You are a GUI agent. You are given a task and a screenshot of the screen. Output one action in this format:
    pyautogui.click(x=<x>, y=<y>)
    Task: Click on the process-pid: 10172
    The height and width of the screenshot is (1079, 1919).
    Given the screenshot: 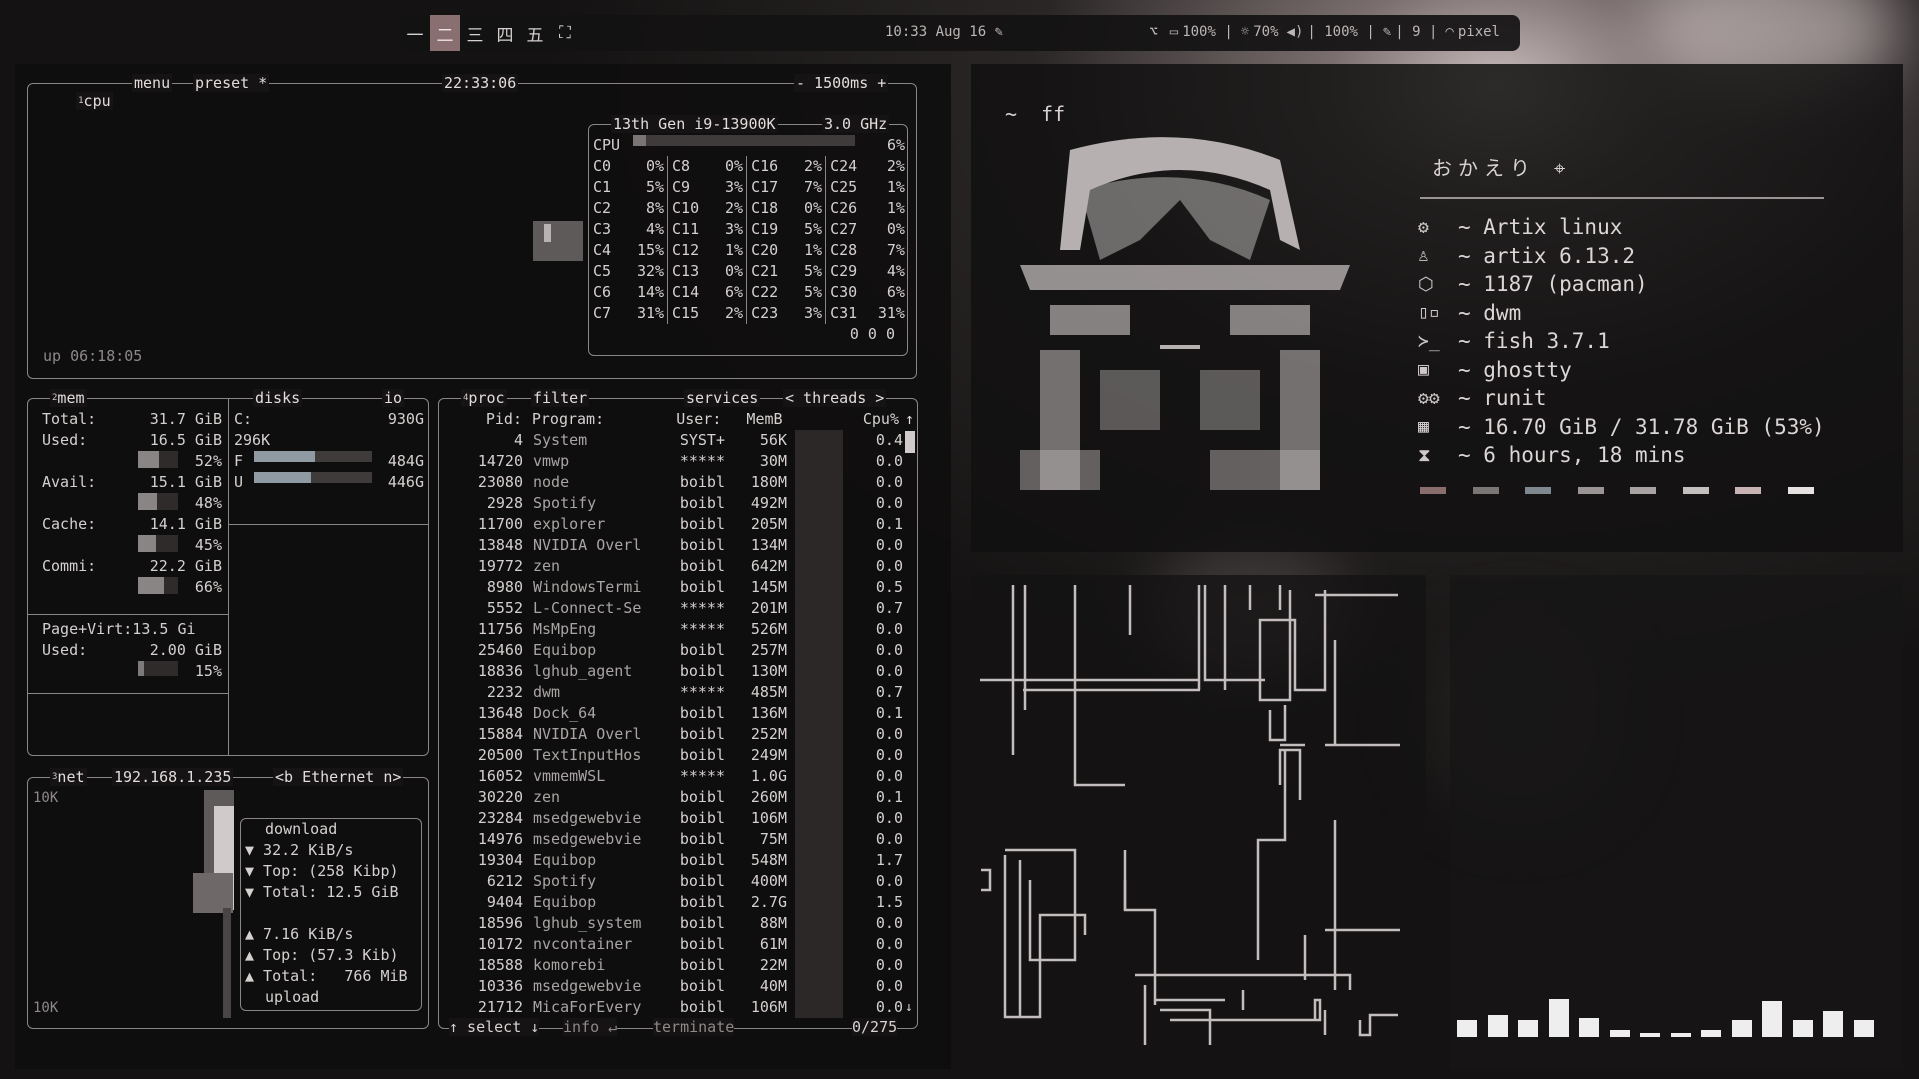 What is the action you would take?
    pyautogui.click(x=500, y=944)
    